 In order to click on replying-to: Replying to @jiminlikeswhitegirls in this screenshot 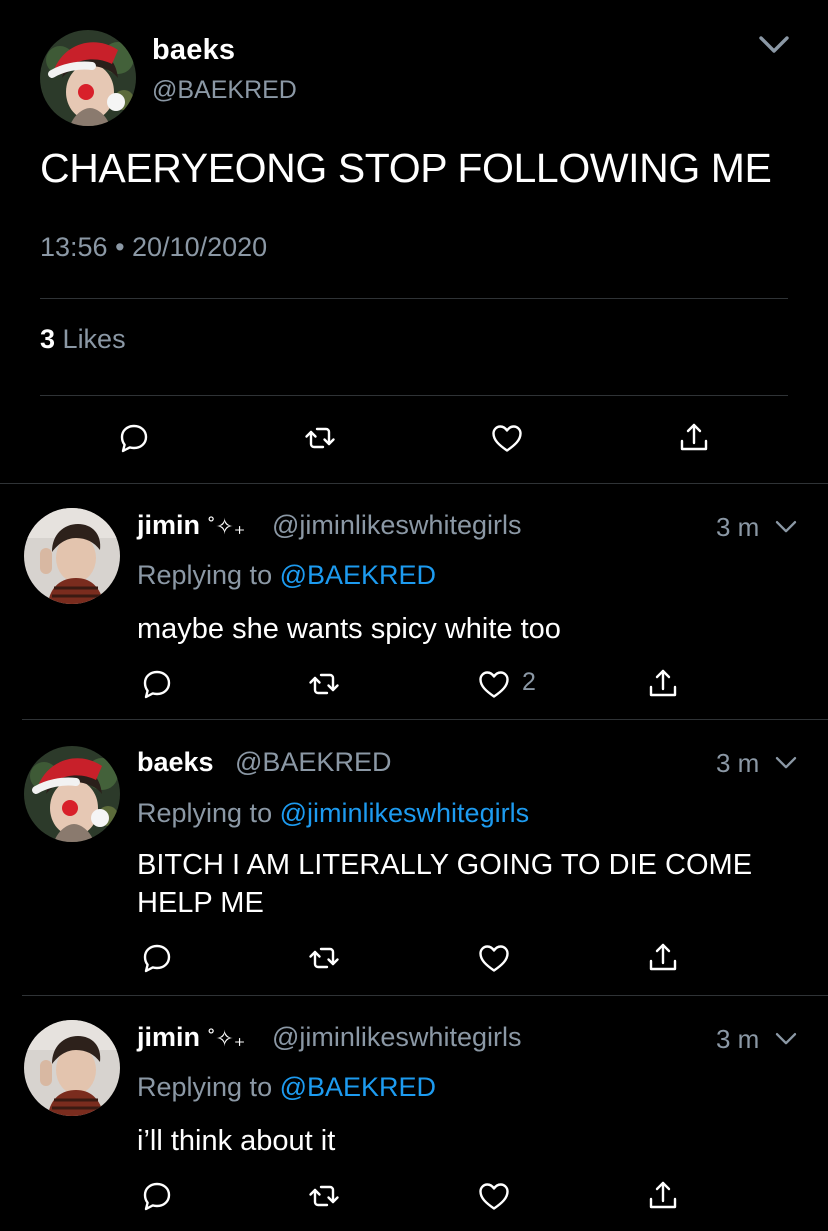, I will do `click(333, 813)`.